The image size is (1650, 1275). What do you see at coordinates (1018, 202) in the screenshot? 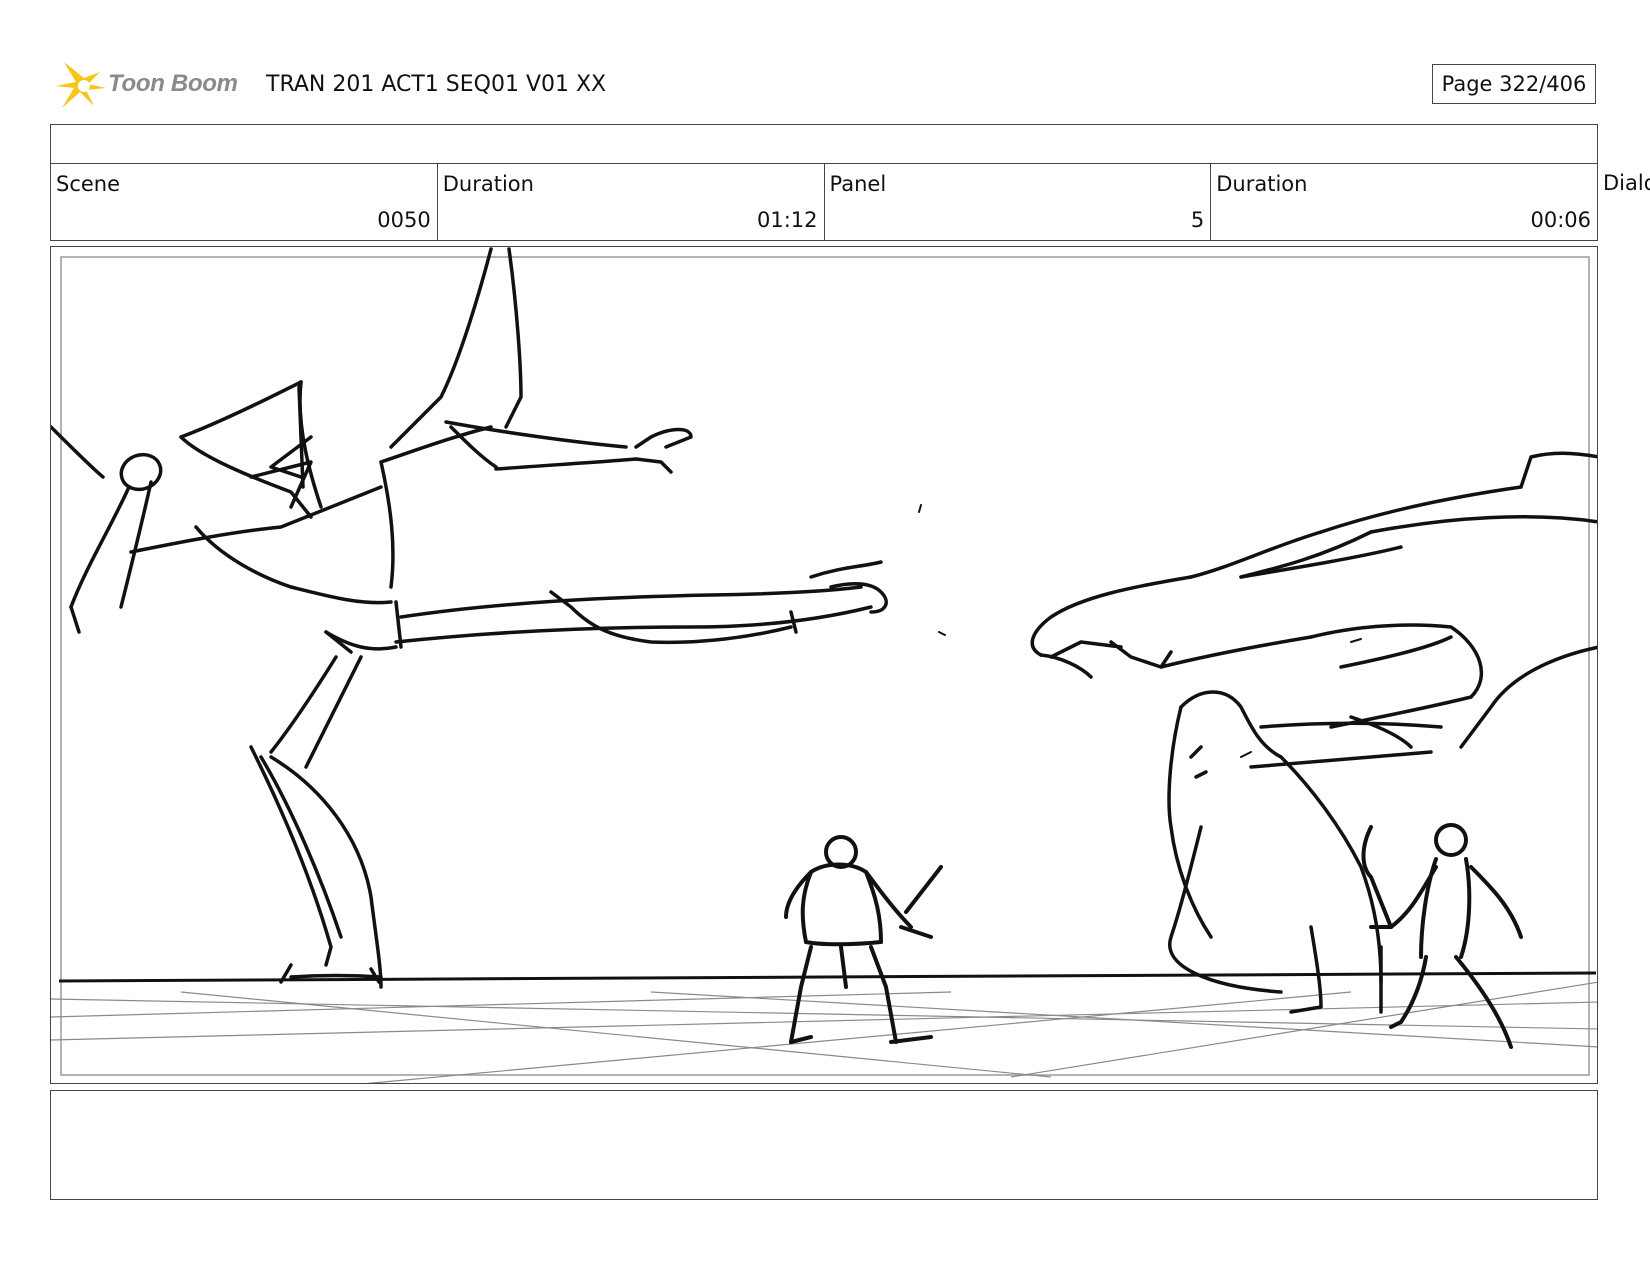
I see `panel-cell: Panel 5` at bounding box center [1018, 202].